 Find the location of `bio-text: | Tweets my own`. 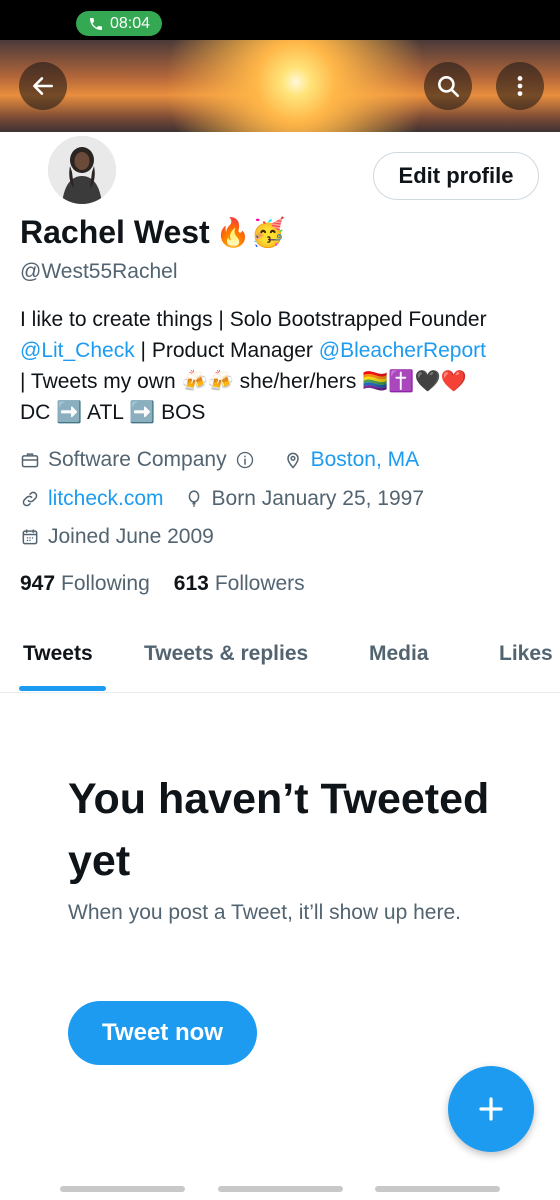

bio-text: | Tweets my own is located at coordinates (98, 381).